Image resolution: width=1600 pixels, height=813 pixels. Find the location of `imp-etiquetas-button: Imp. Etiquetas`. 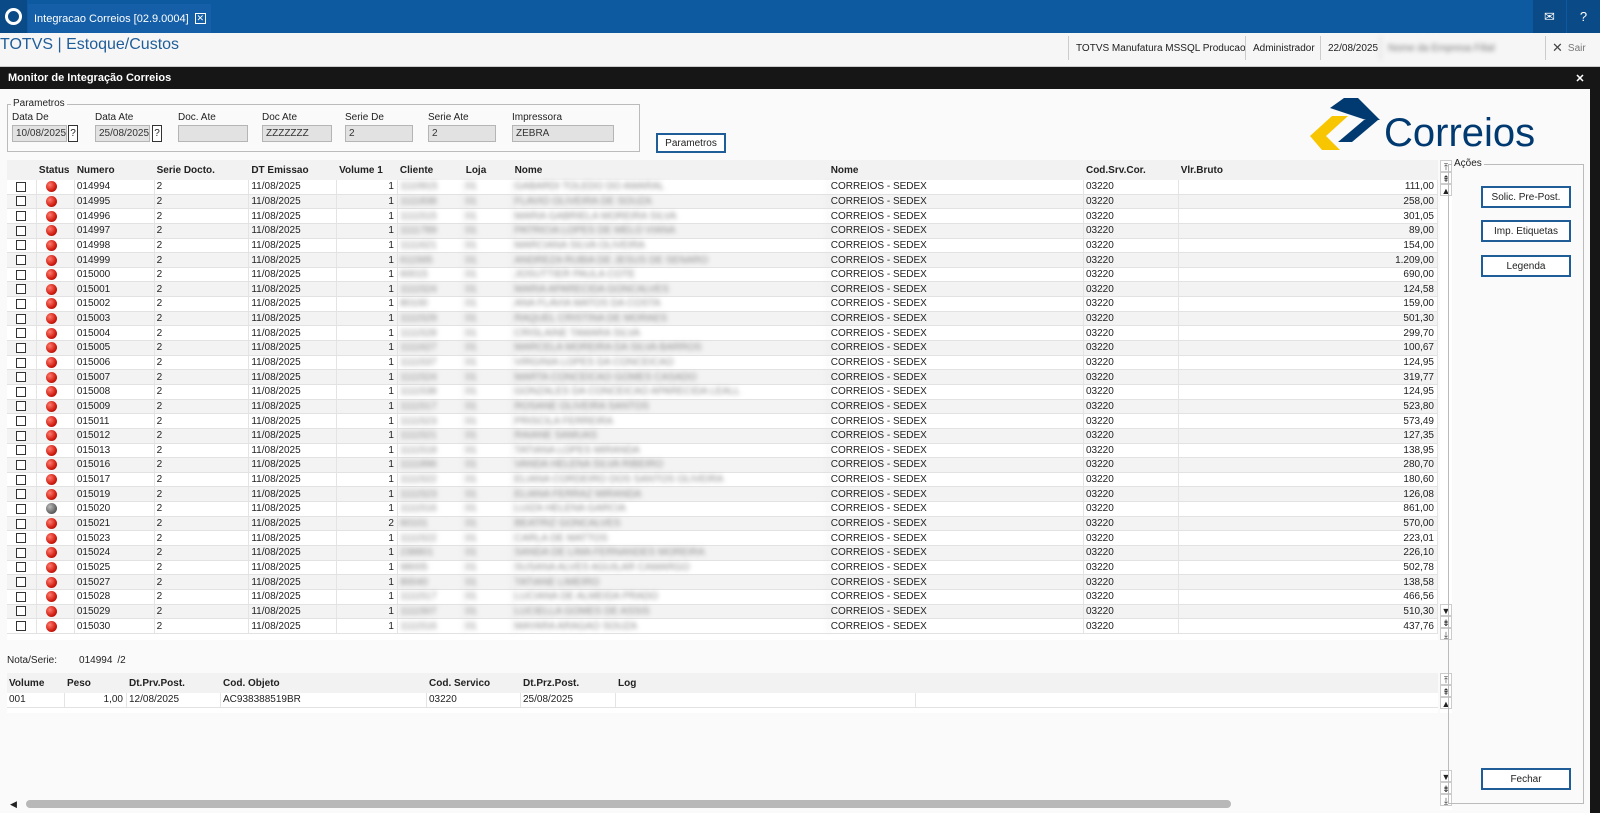

imp-etiquetas-button: Imp. Etiquetas is located at coordinates (1526, 231).